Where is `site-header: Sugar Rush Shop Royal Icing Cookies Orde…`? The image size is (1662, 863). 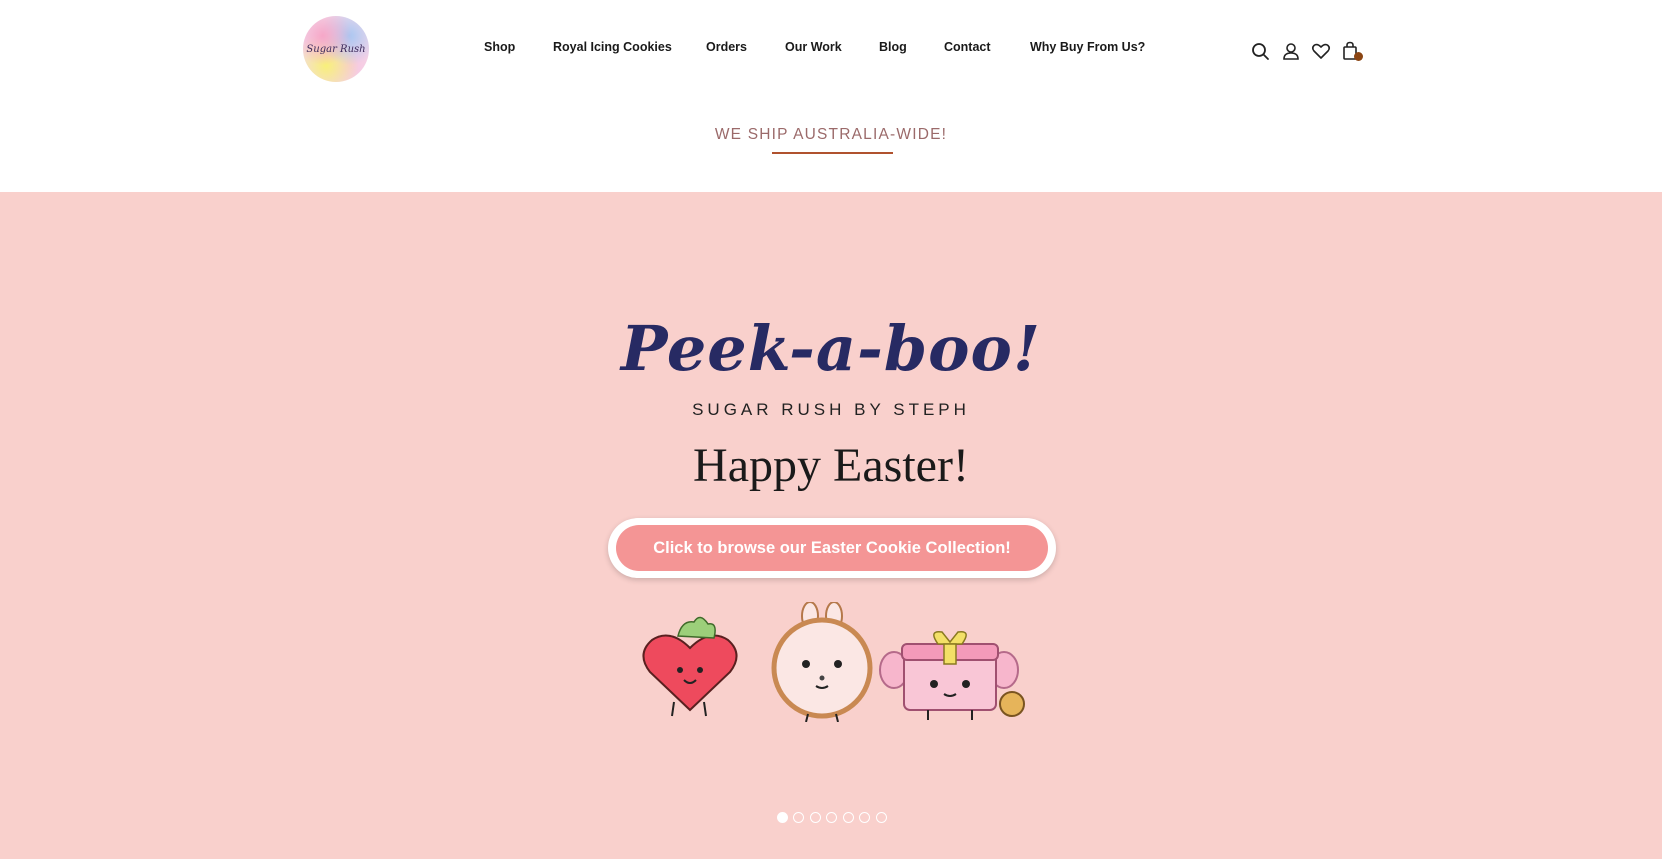
site-header: Sugar Rush Shop Royal Icing Cookies Orde… is located at coordinates (831, 50).